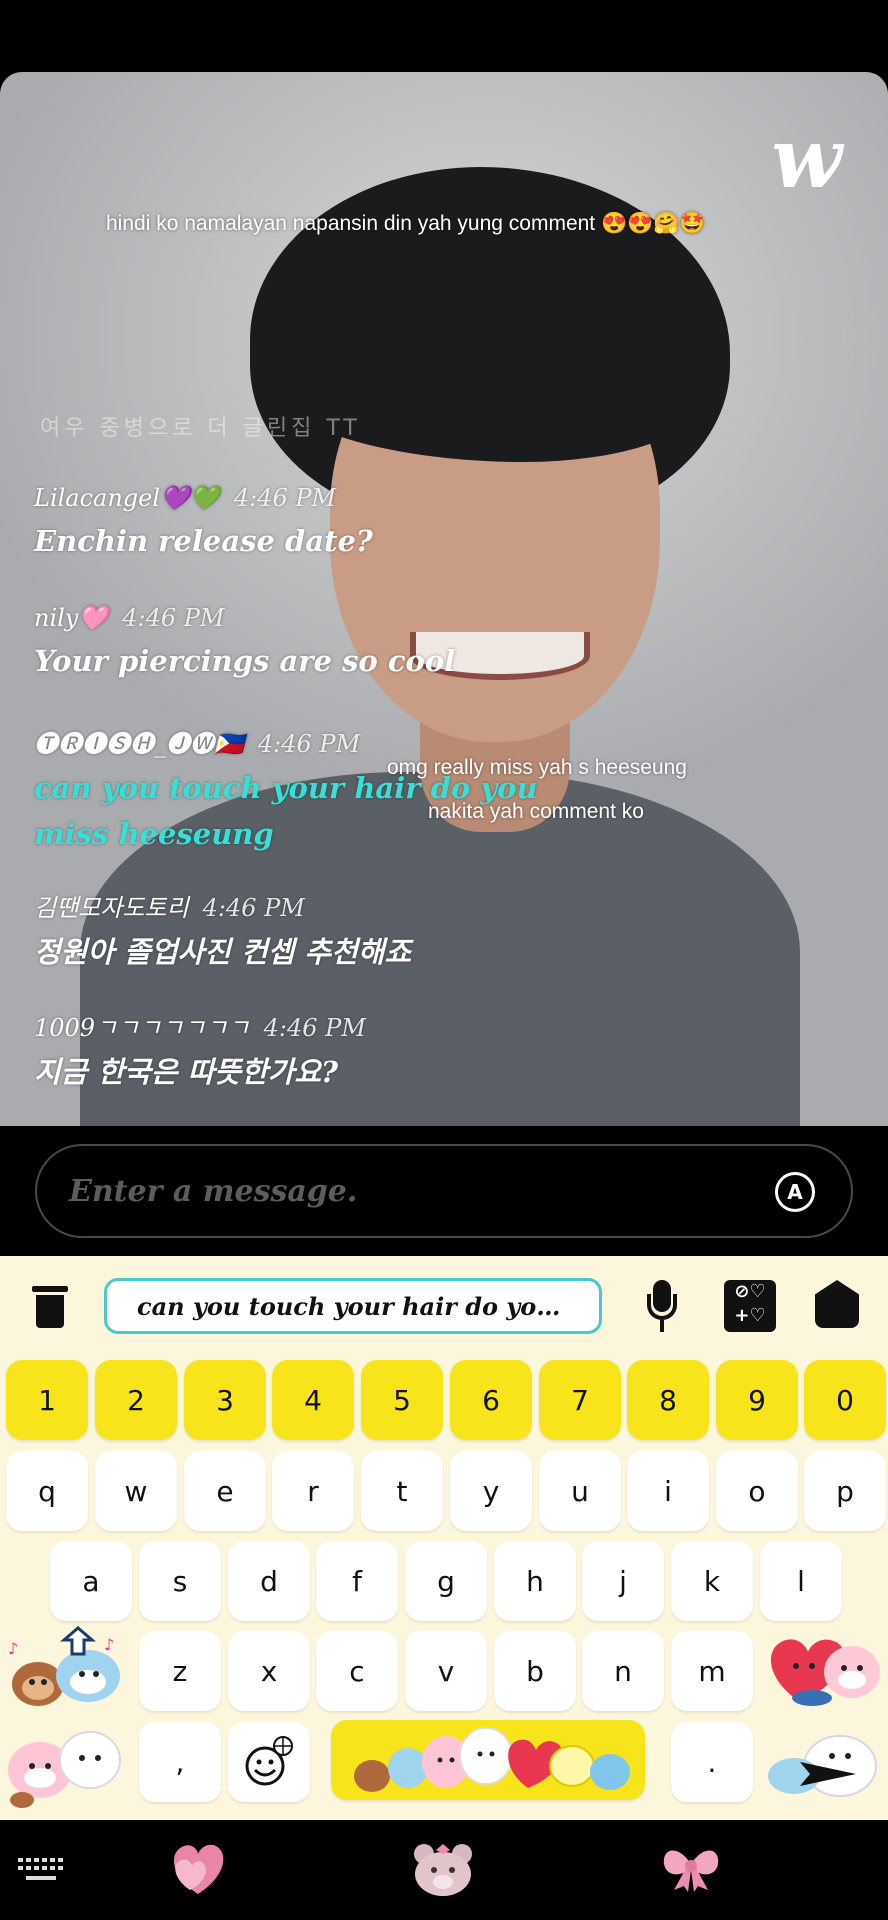 The height and width of the screenshot is (1920, 888). I want to click on bear-icon, so click(443, 1871).